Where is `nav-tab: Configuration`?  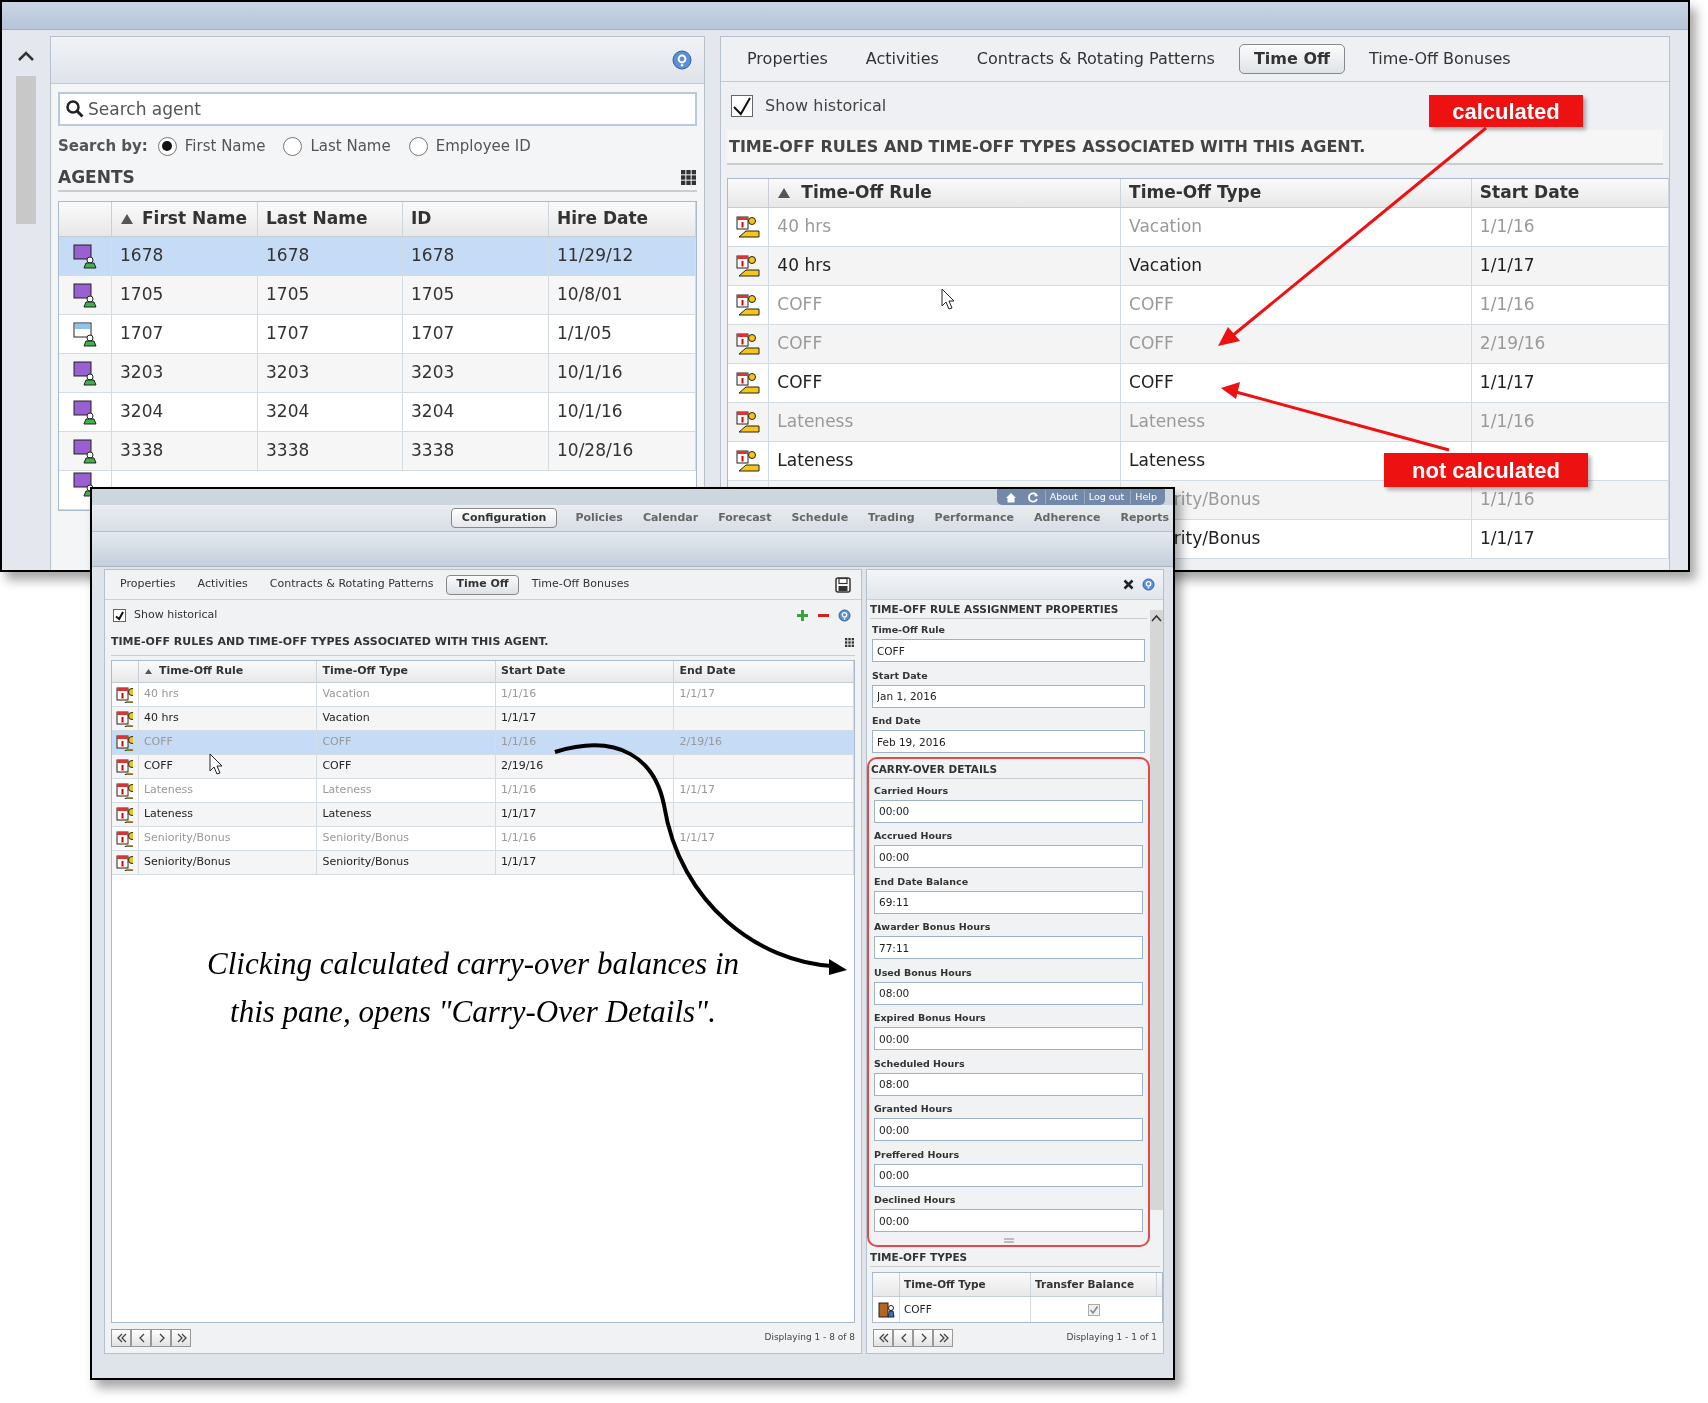 nav-tab: Configuration is located at coordinates (504, 518).